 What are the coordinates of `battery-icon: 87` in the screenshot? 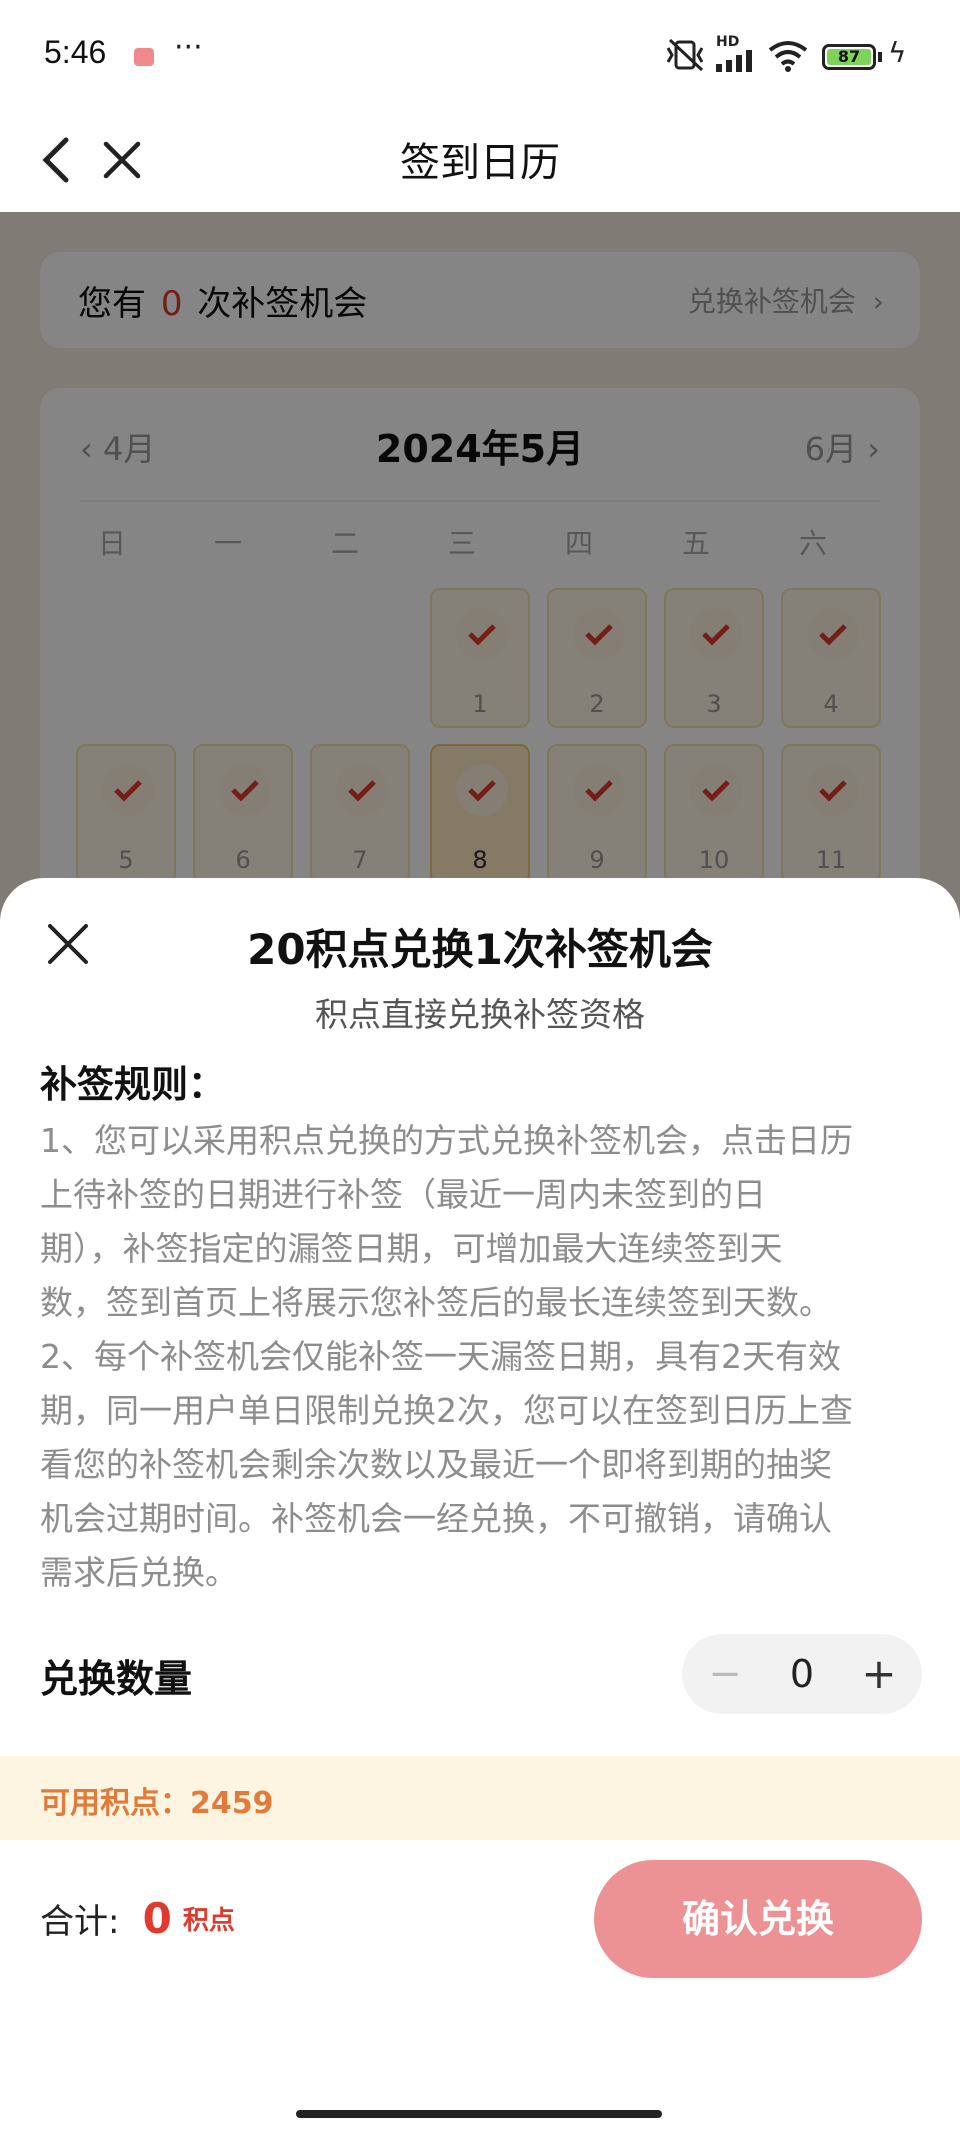 It's located at (849, 57).